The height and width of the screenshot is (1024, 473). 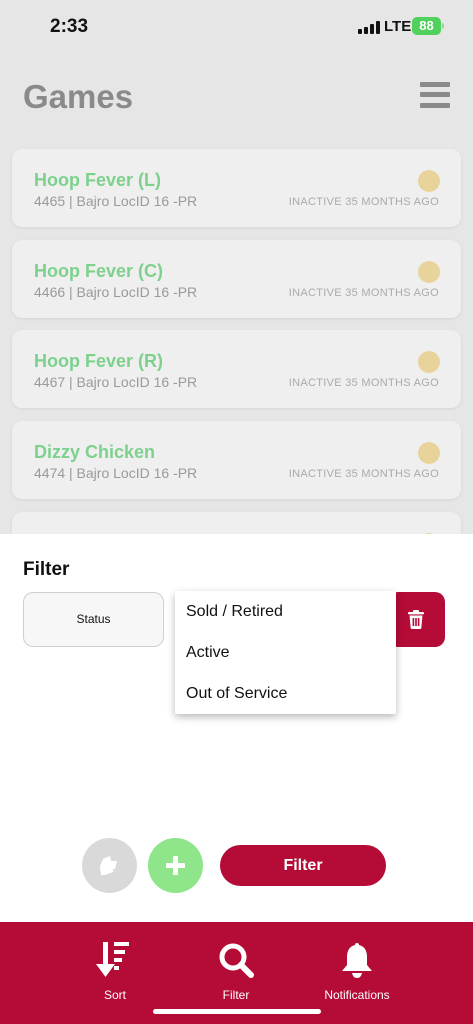 What do you see at coordinates (95, 452) in the screenshot?
I see `game-name: Dizzy Chicken` at bounding box center [95, 452].